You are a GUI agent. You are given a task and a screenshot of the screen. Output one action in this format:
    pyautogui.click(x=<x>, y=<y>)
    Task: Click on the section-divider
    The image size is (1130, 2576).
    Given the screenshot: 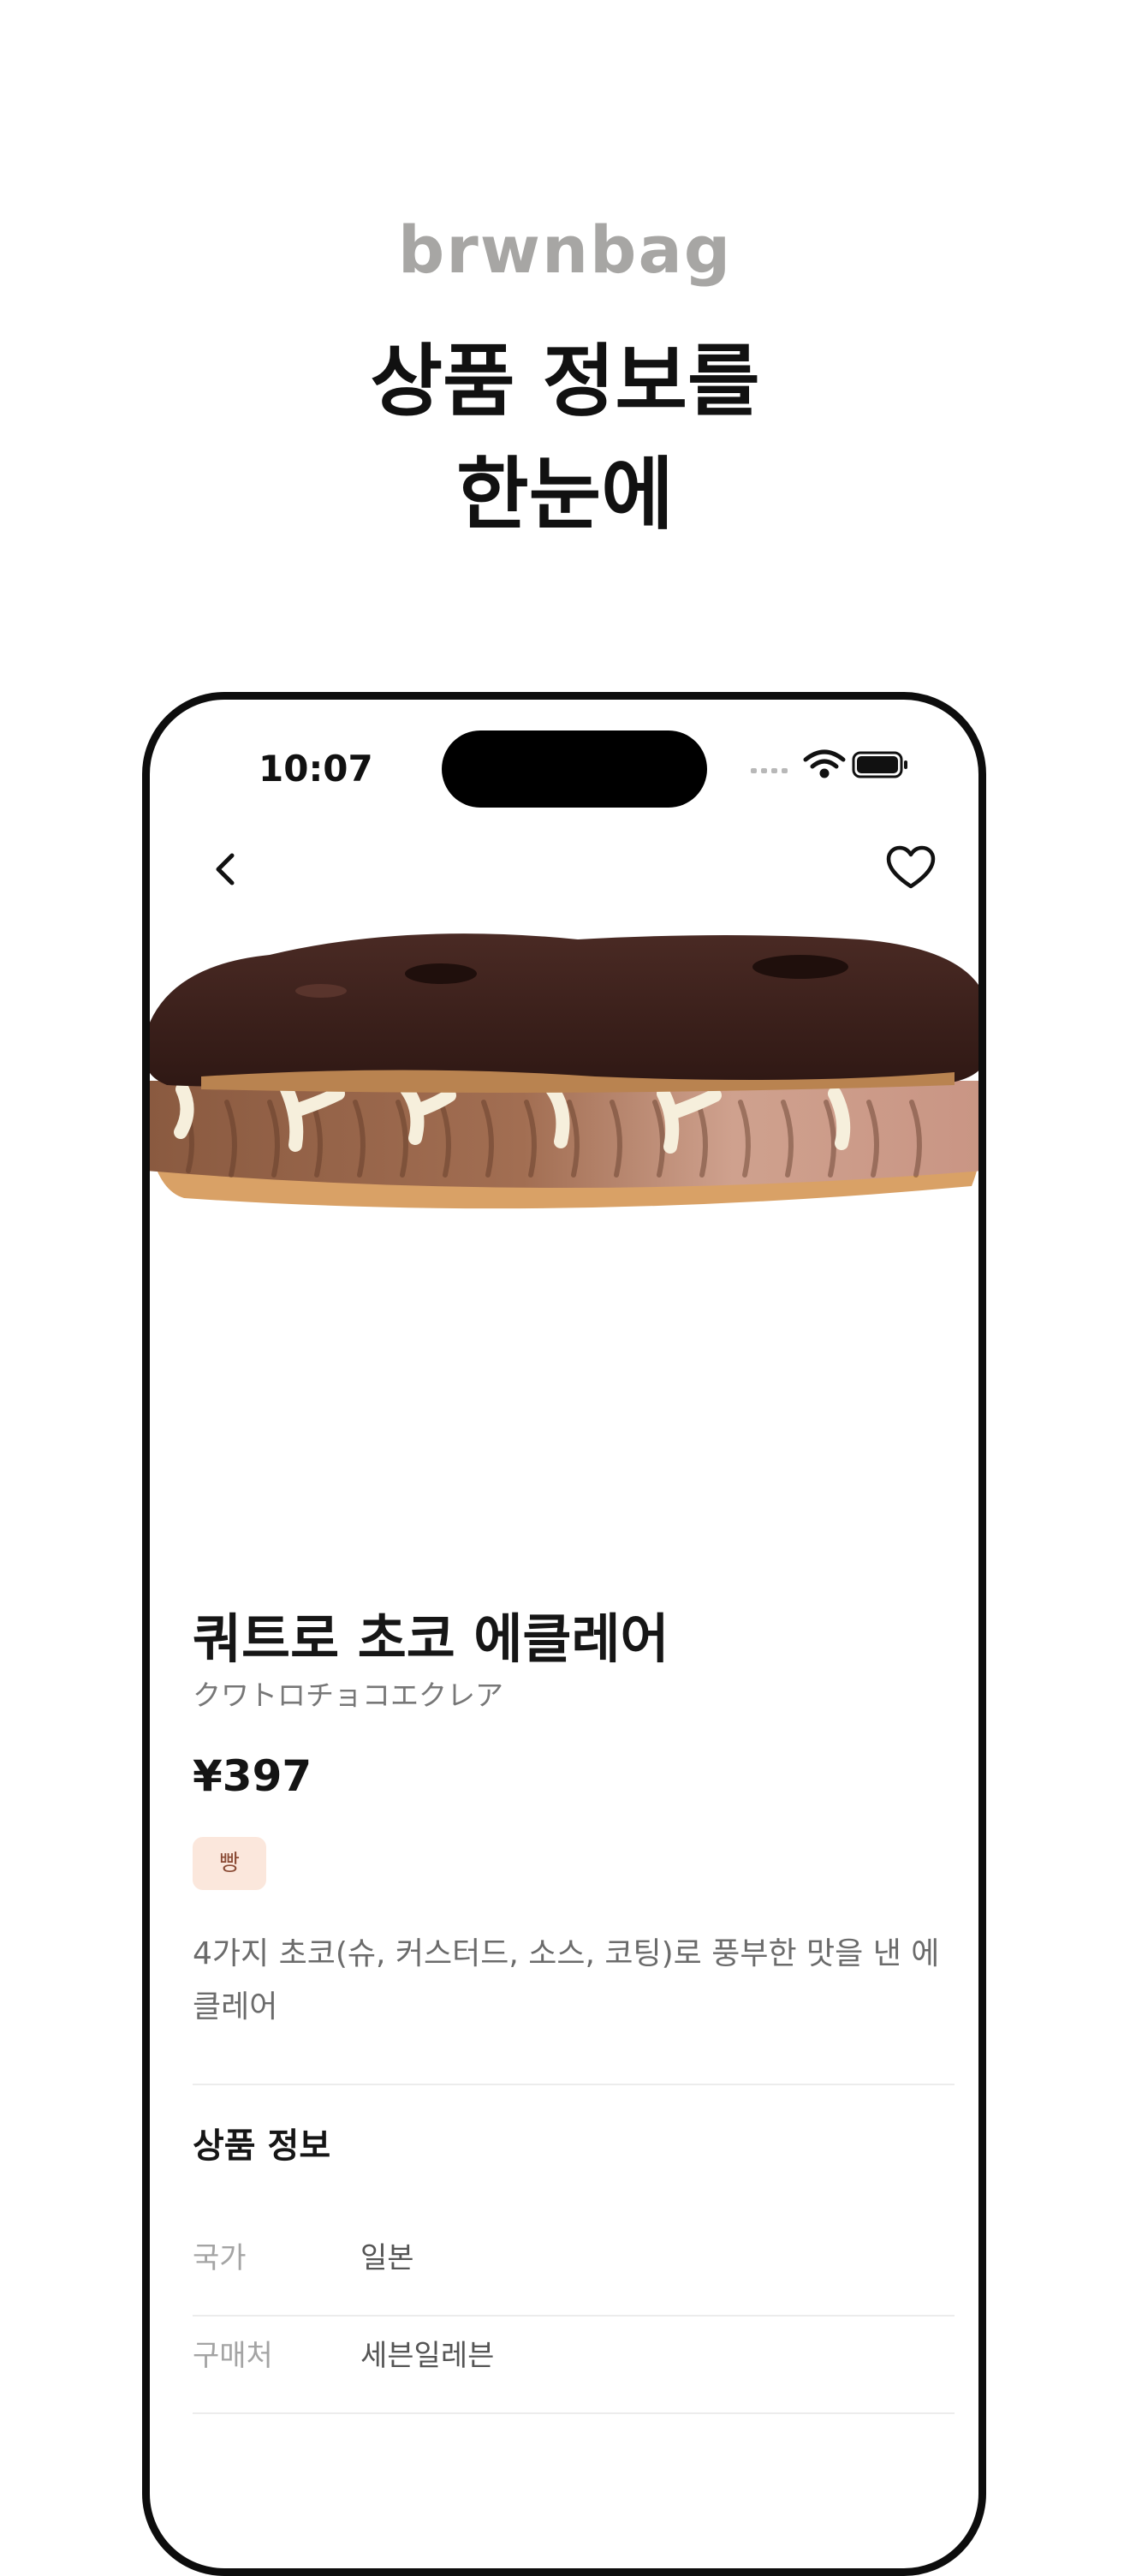 What is the action you would take?
    pyautogui.click(x=574, y=2084)
    